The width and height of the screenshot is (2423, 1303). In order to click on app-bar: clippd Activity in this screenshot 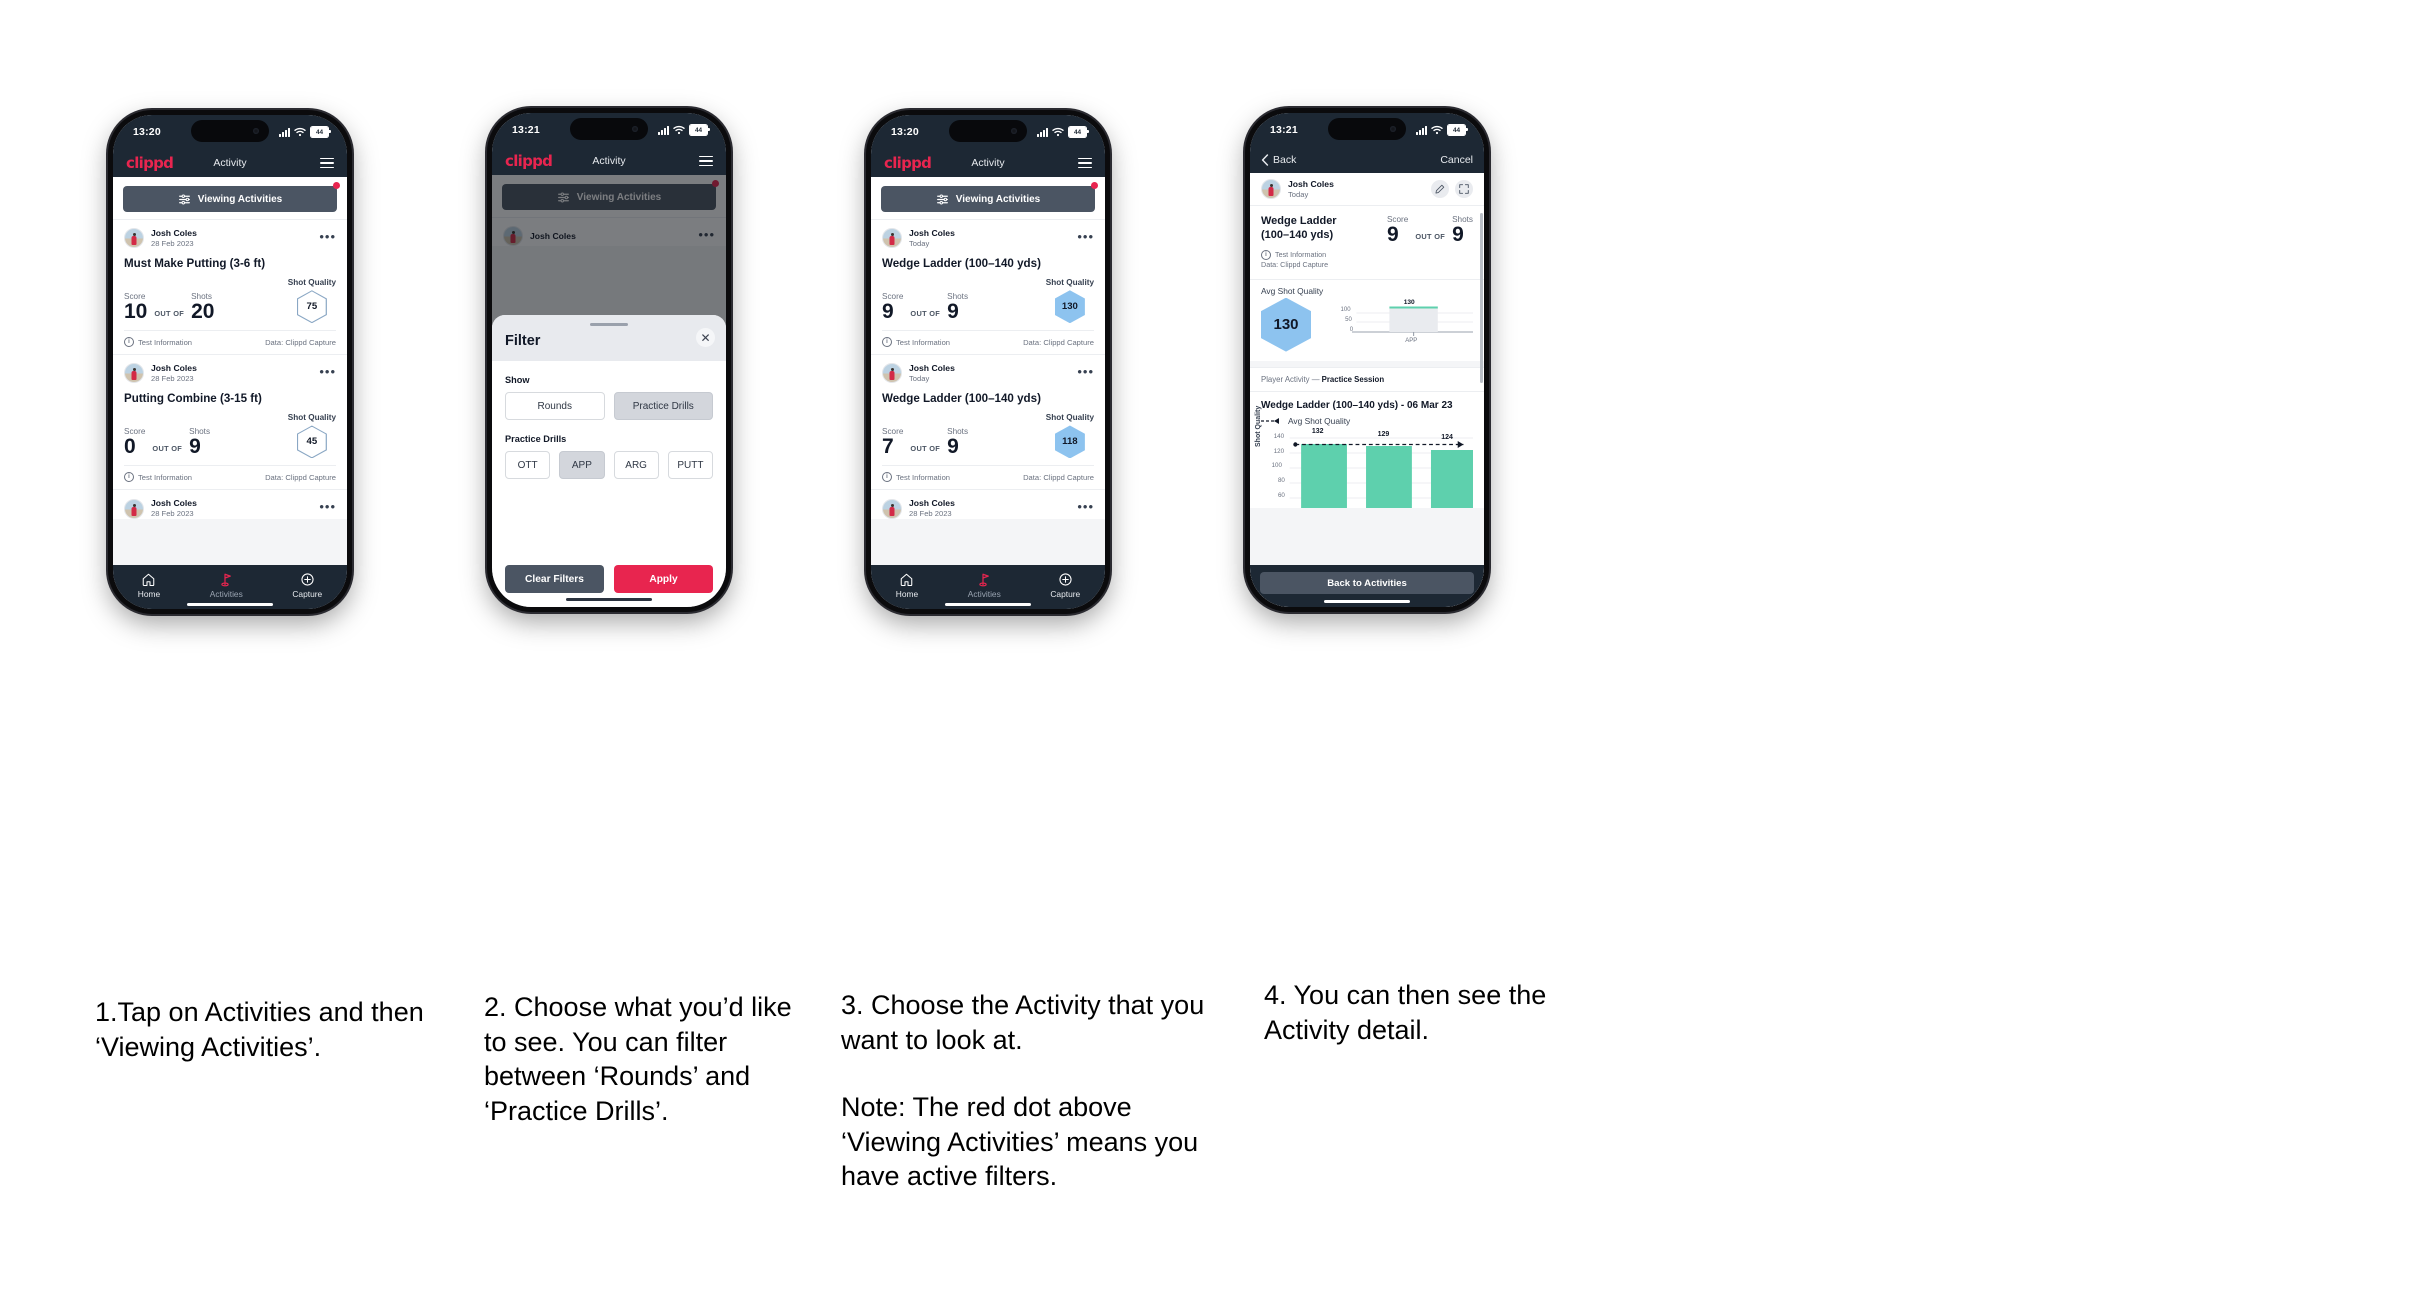, I will do `click(609, 161)`.